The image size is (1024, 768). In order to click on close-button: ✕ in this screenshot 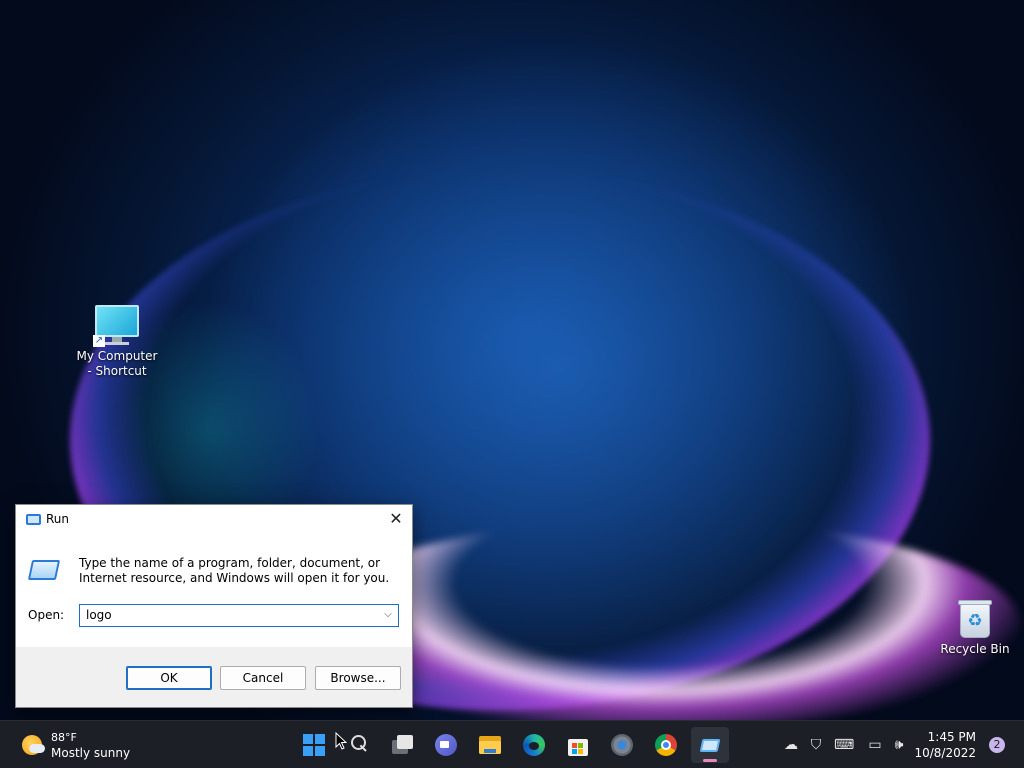, I will do `click(396, 519)`.